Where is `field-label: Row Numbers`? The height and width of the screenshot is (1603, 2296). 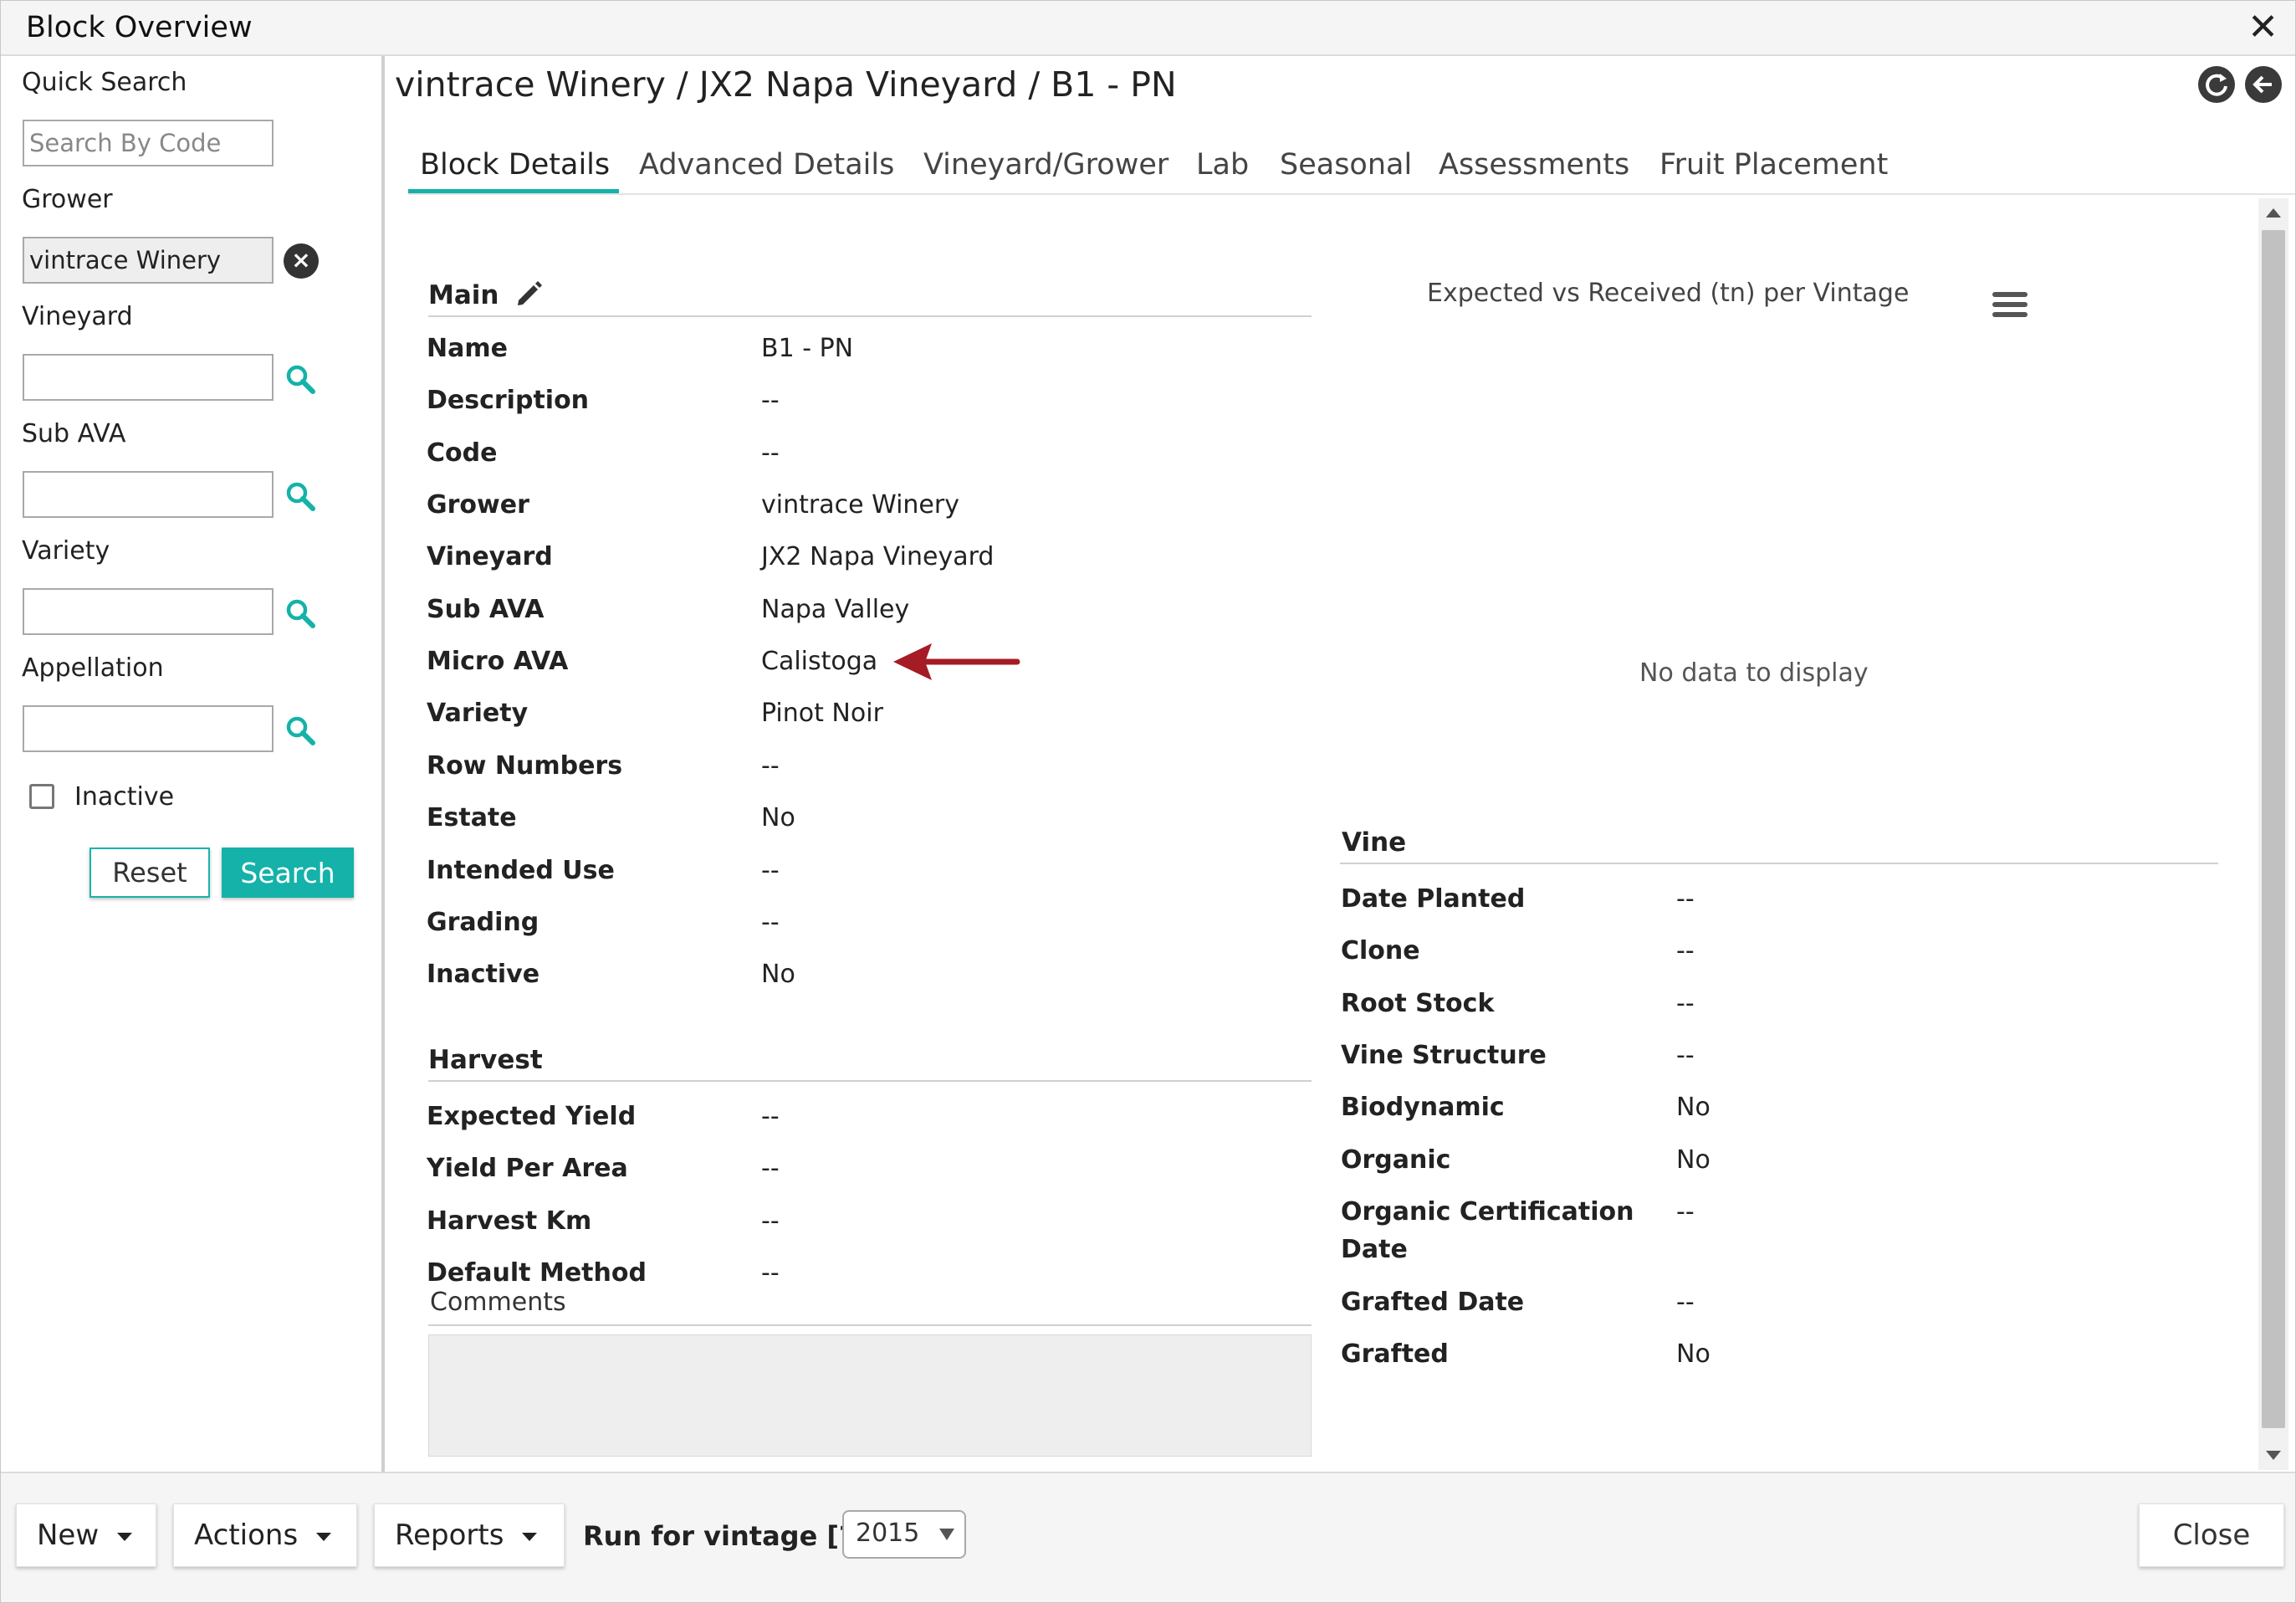 field-label: Row Numbers is located at coordinates (525, 766).